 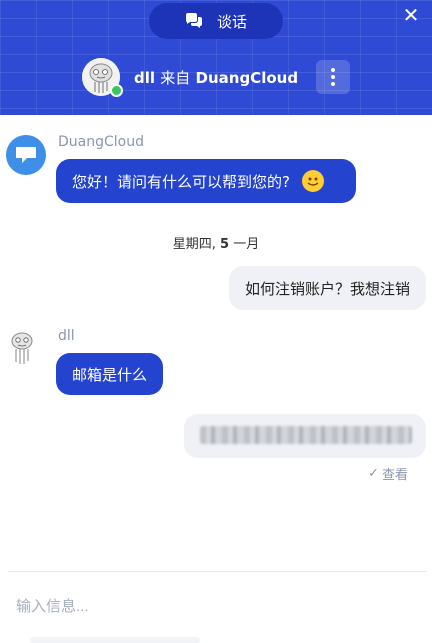 What do you see at coordinates (333, 70) in the screenshot?
I see `more-vertical-icon` at bounding box center [333, 70].